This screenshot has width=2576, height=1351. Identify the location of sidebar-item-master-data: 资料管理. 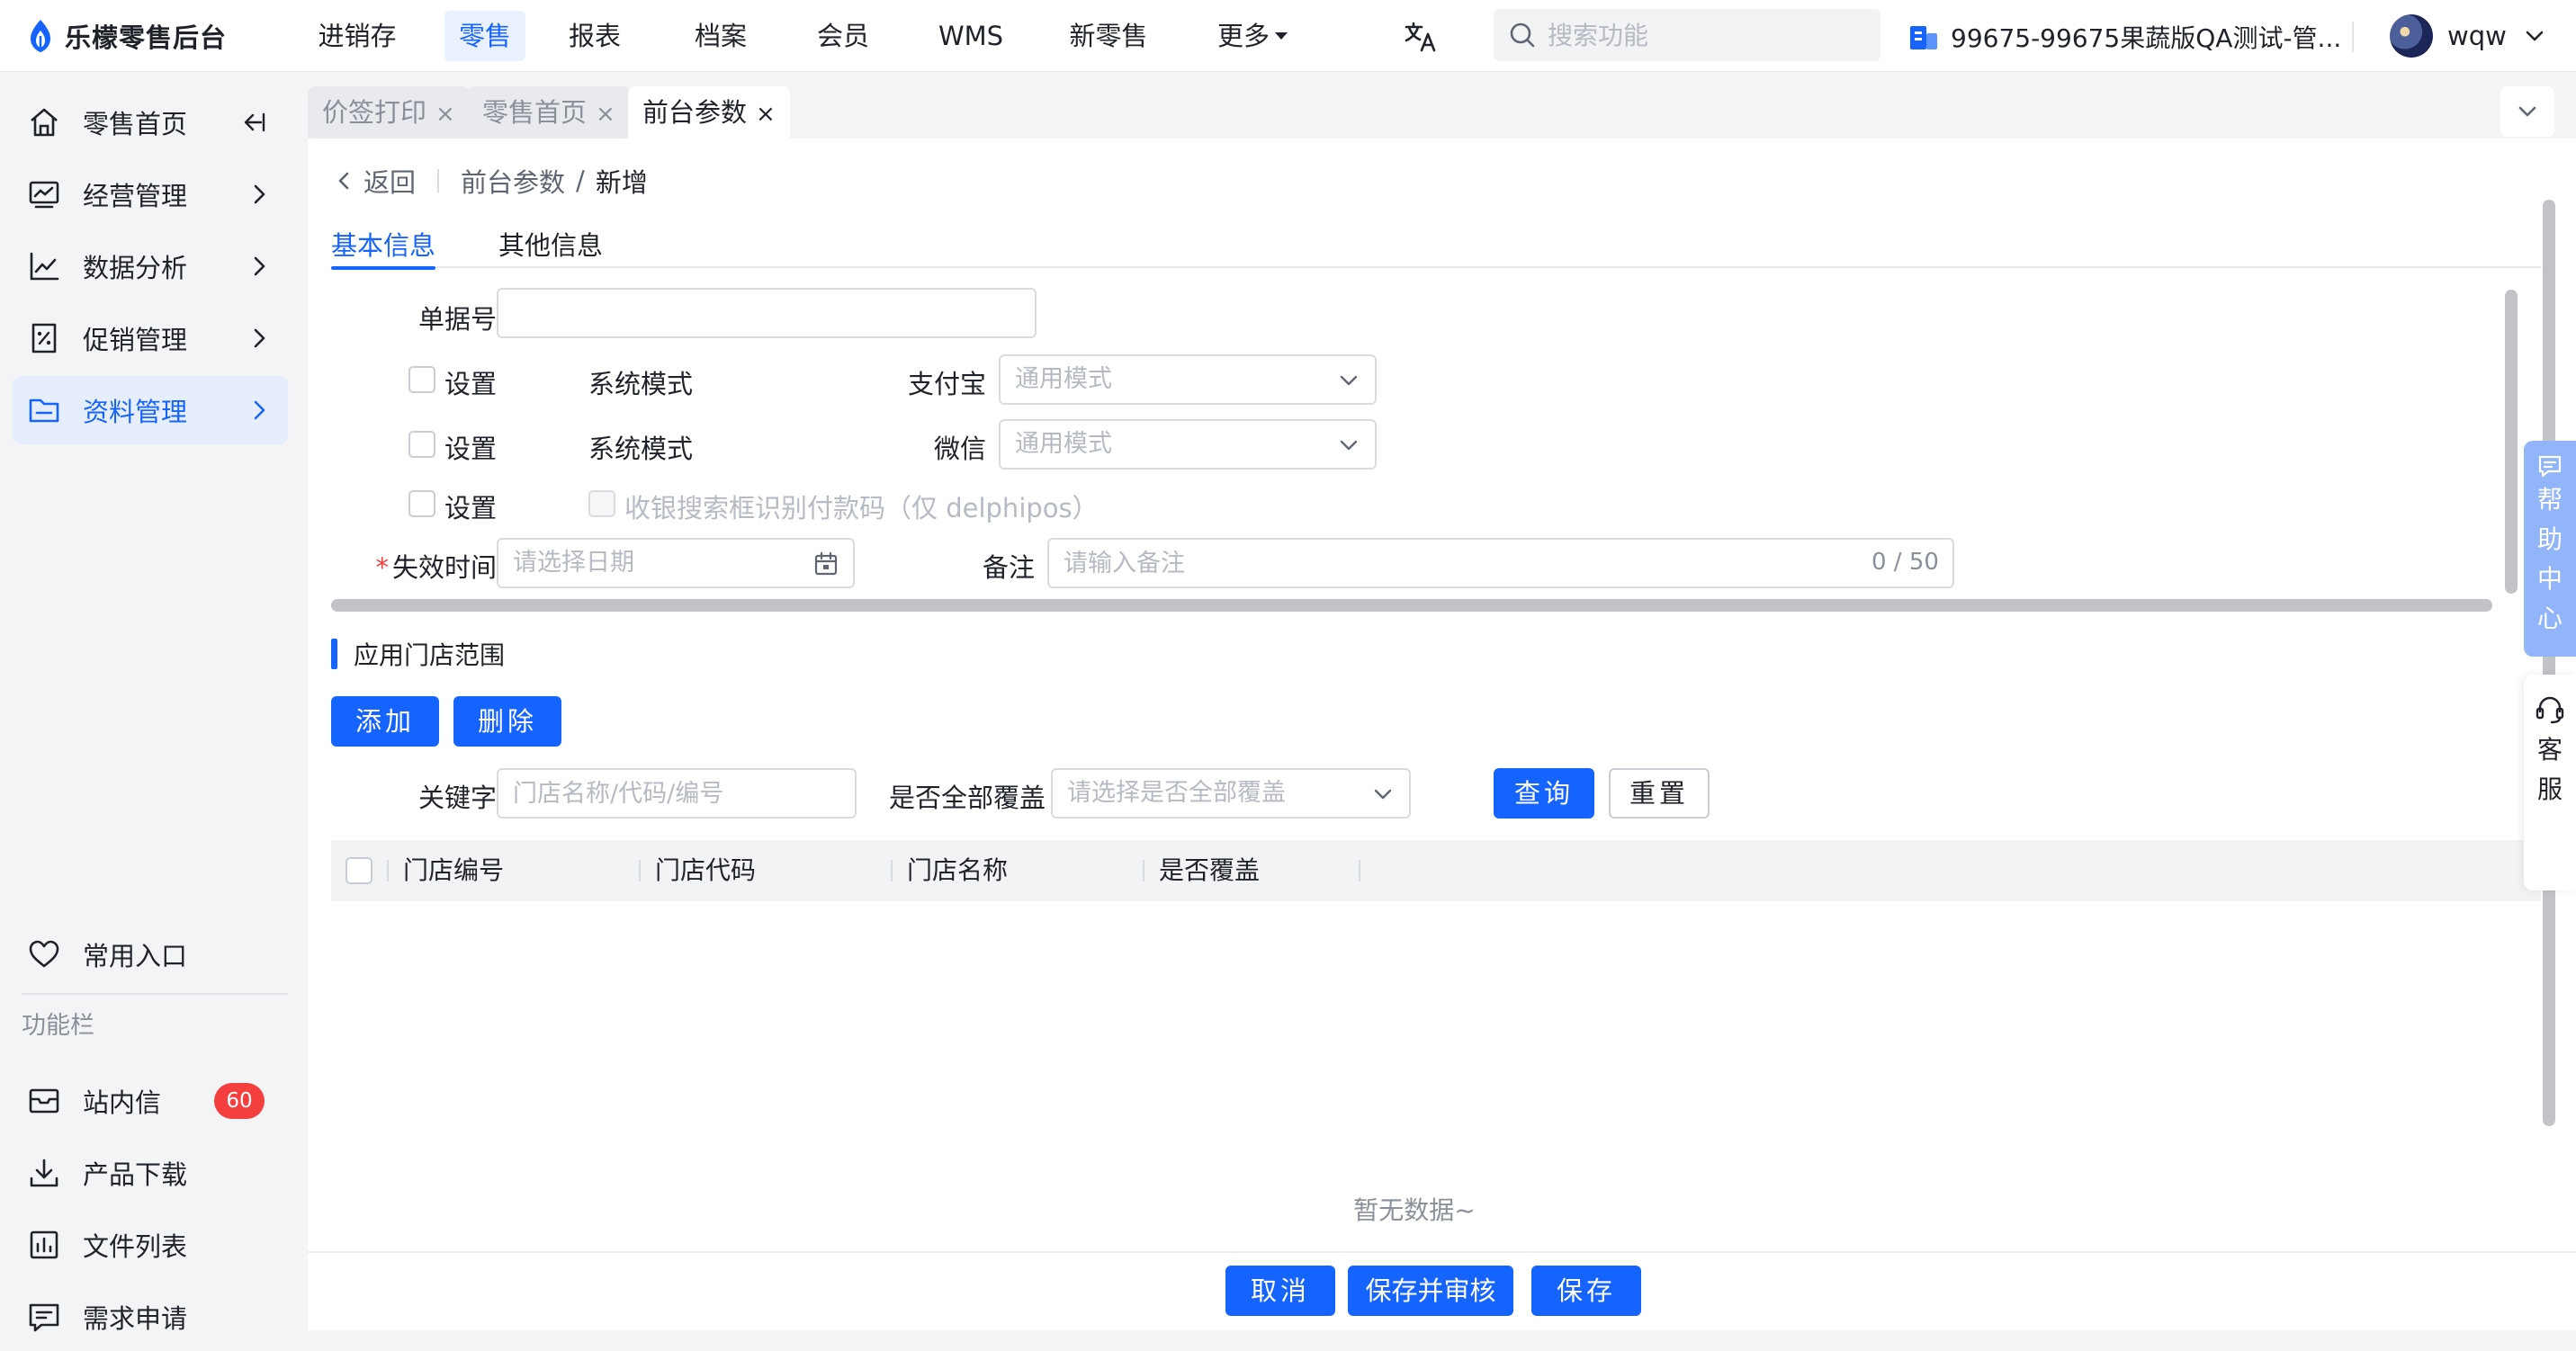
(151, 410).